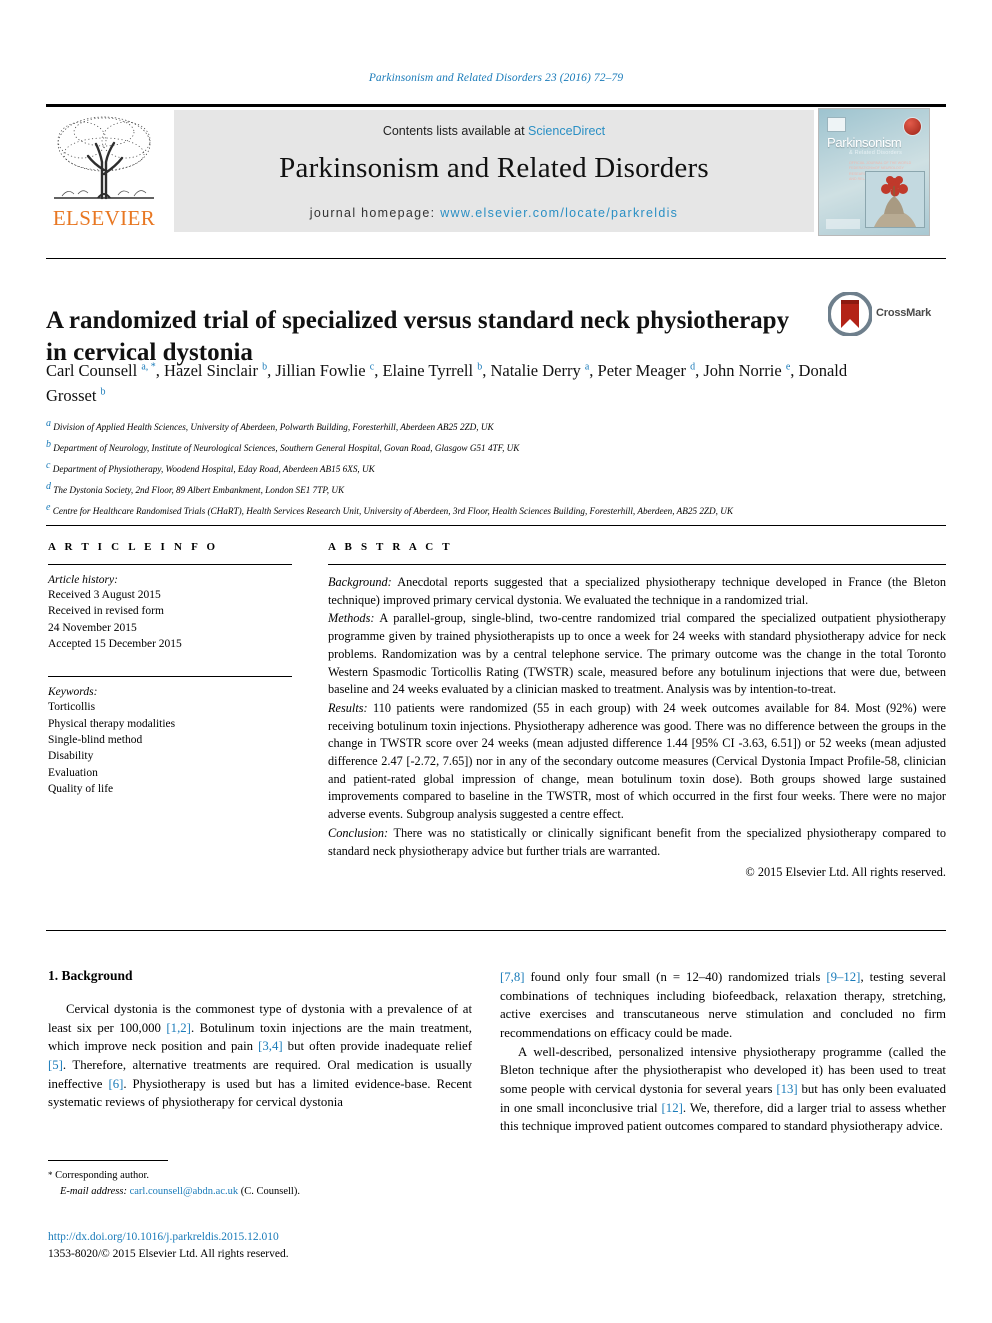 The height and width of the screenshot is (1323, 992). Describe the element at coordinates (101, 1175) in the screenshot. I see `corresponding-author-label: Corresponding author.` at that location.